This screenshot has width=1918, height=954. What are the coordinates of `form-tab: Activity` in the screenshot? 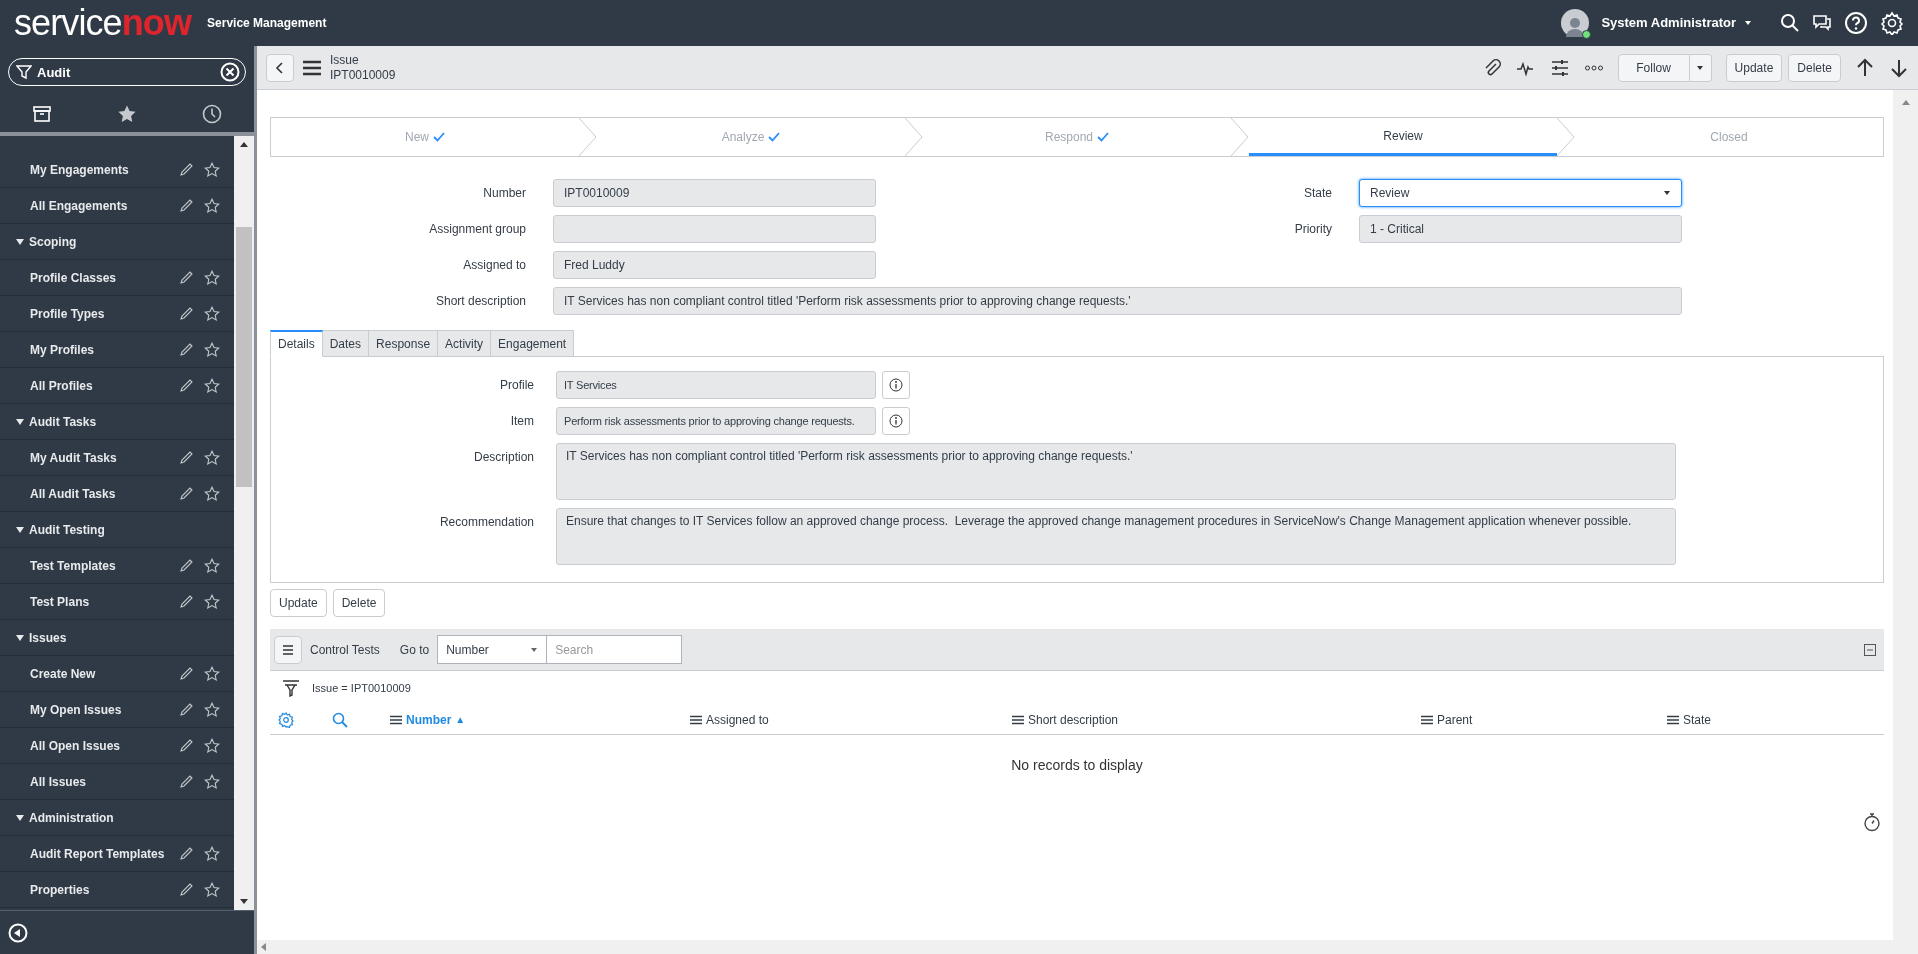 It's located at (465, 343).